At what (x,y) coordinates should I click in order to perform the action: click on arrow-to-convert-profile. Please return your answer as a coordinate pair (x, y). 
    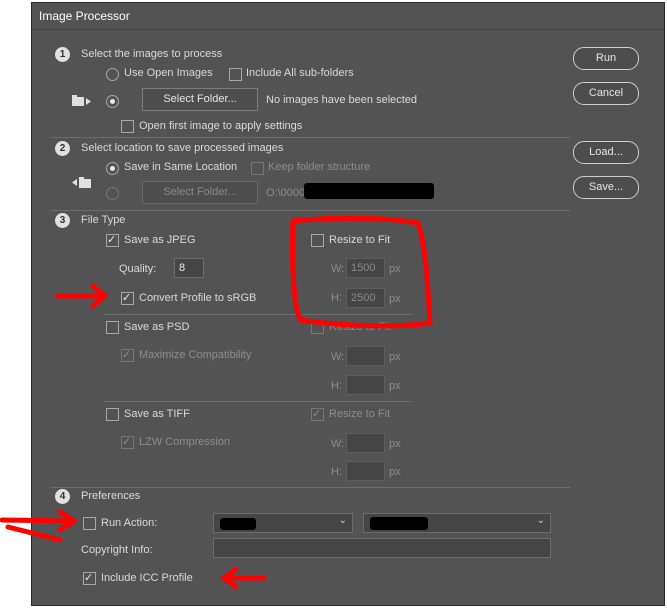
    Looking at the image, I should click on (81, 296).